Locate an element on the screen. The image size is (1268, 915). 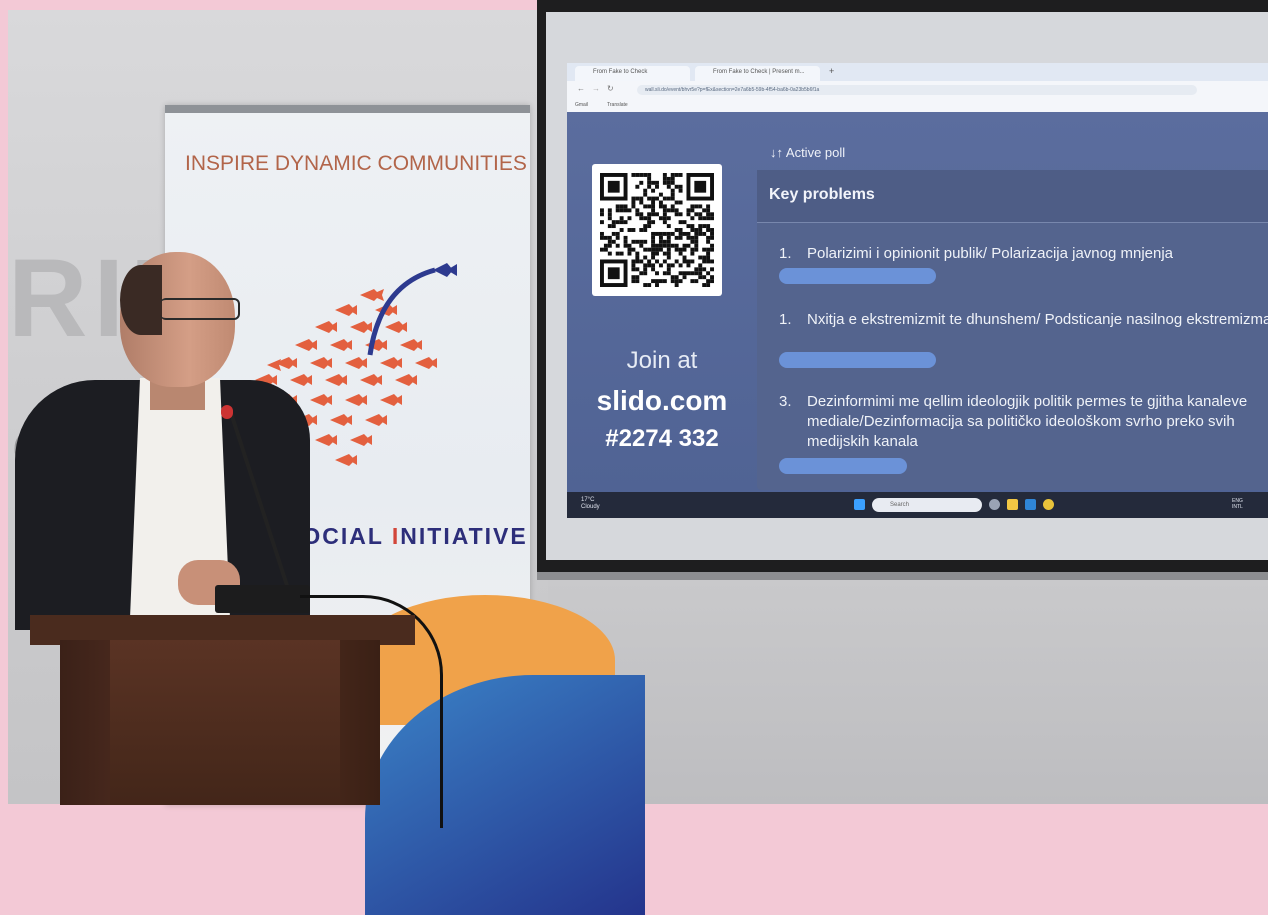
start-icon is located at coordinates (859, 504).